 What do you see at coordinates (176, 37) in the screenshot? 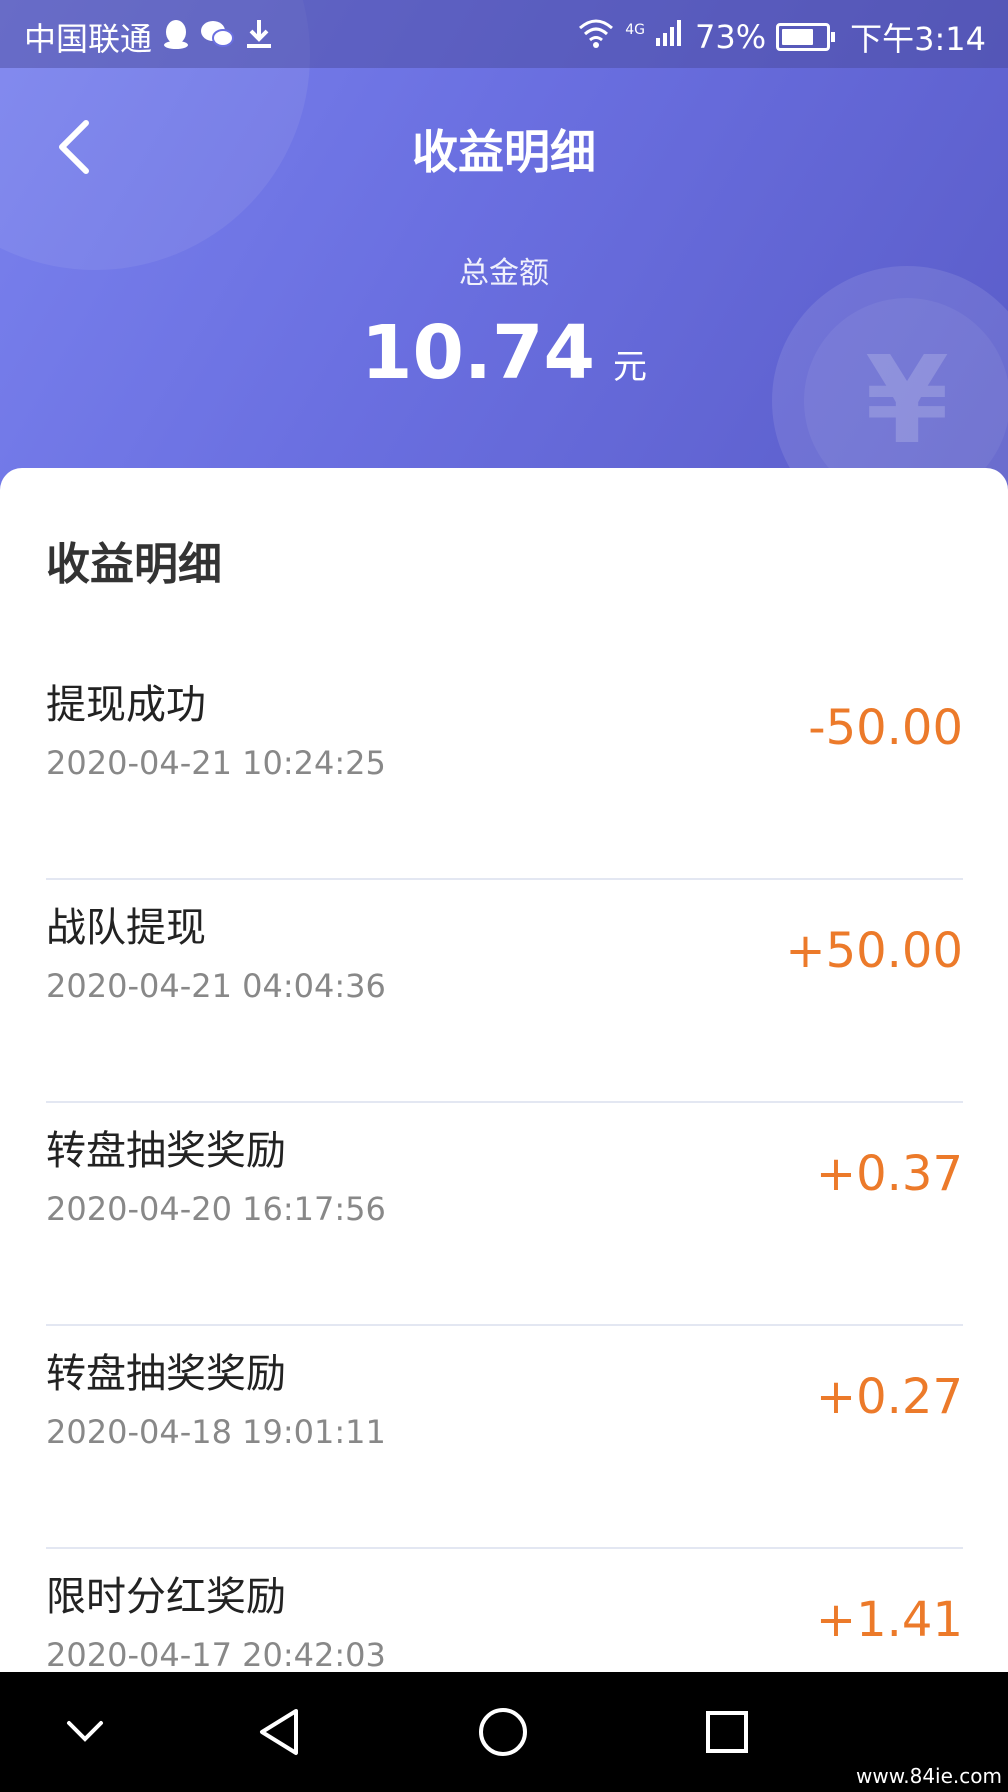
I see `qq-icon` at bounding box center [176, 37].